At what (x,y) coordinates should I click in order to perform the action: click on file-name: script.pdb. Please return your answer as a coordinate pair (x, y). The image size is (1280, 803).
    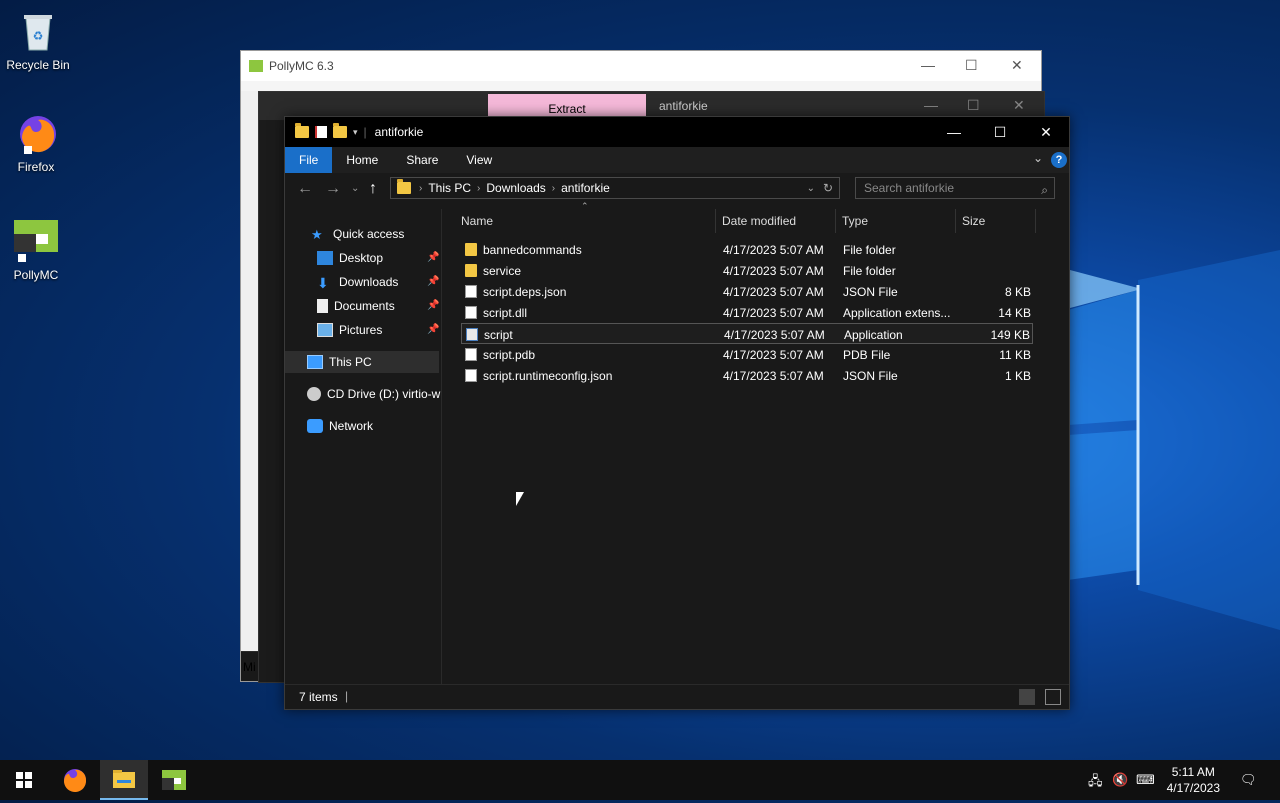
    Looking at the image, I should click on (509, 355).